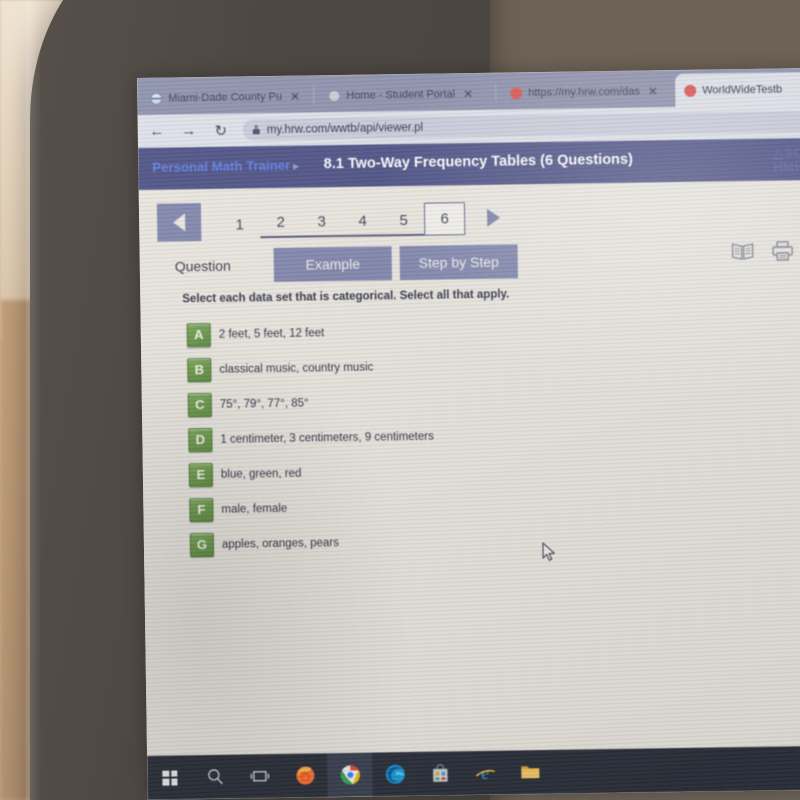 Image resolution: width=800 pixels, height=800 pixels. What do you see at coordinates (221, 130) in the screenshot?
I see `reload-button: ↻` at bounding box center [221, 130].